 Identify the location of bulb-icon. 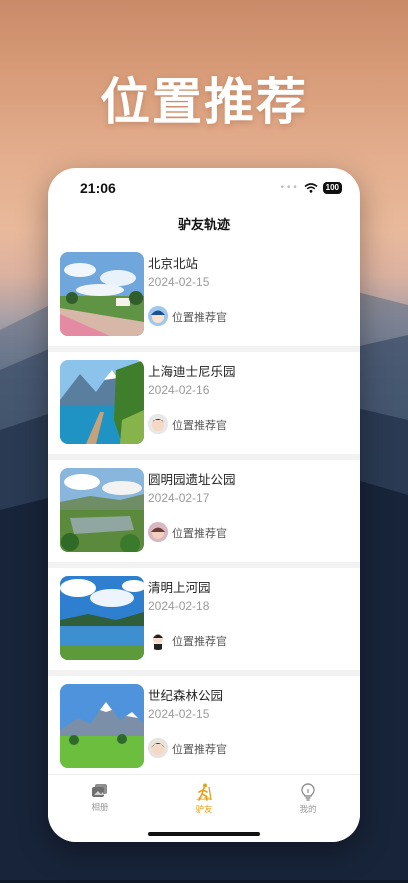
(308, 792).